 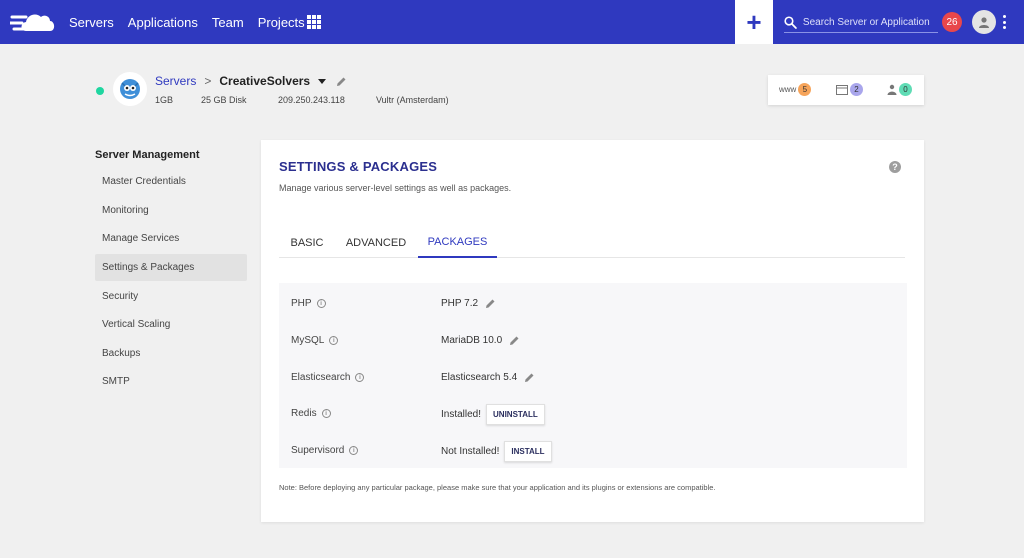 What do you see at coordinates (460, 303) in the screenshot?
I see `package-value: PHP 7.2` at bounding box center [460, 303].